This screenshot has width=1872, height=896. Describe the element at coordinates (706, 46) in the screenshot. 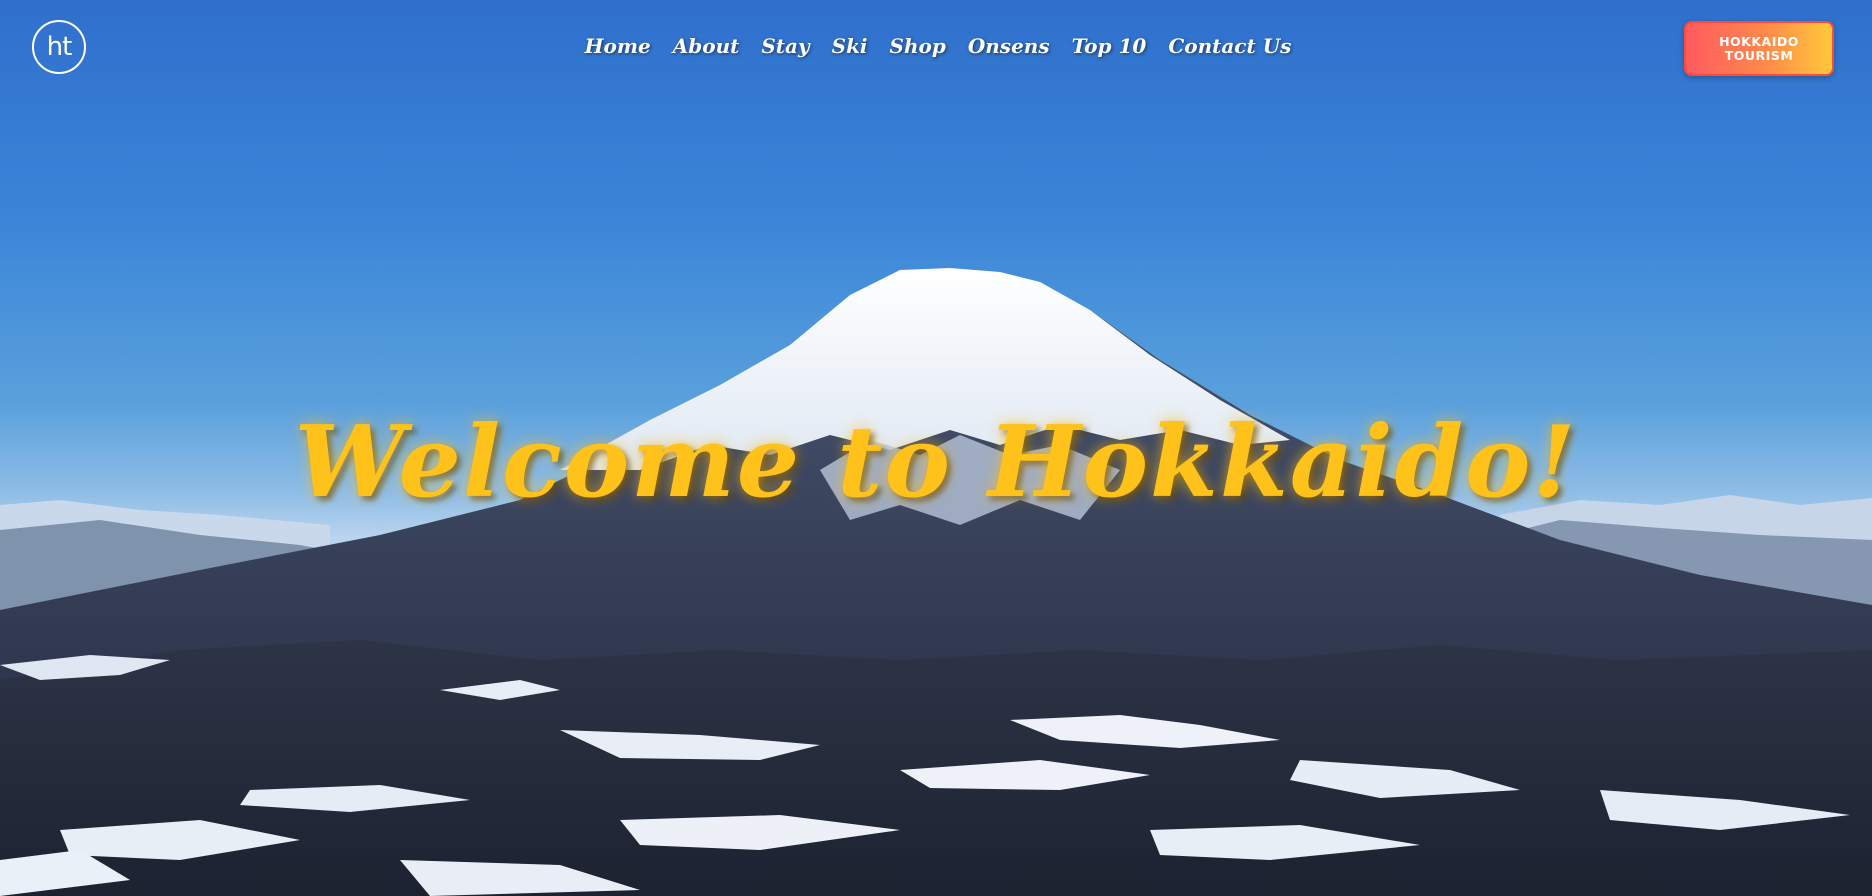

I see `nav-item-about: About` at that location.